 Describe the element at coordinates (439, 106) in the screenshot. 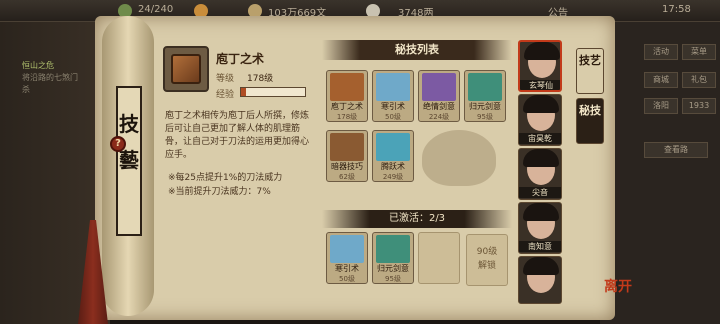

I see `skill-name: 绝情剑意` at that location.